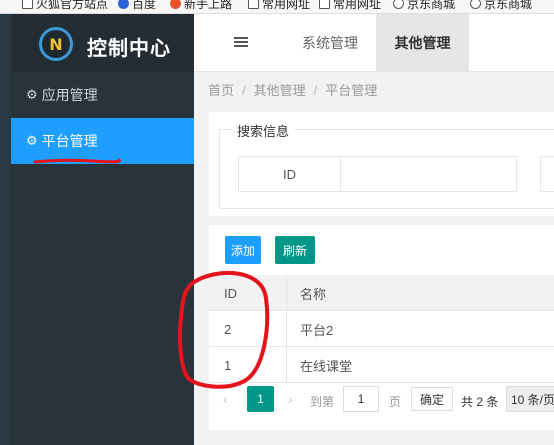 The image size is (554, 445). What do you see at coordinates (243, 250) in the screenshot?
I see `add-button: 添加` at bounding box center [243, 250].